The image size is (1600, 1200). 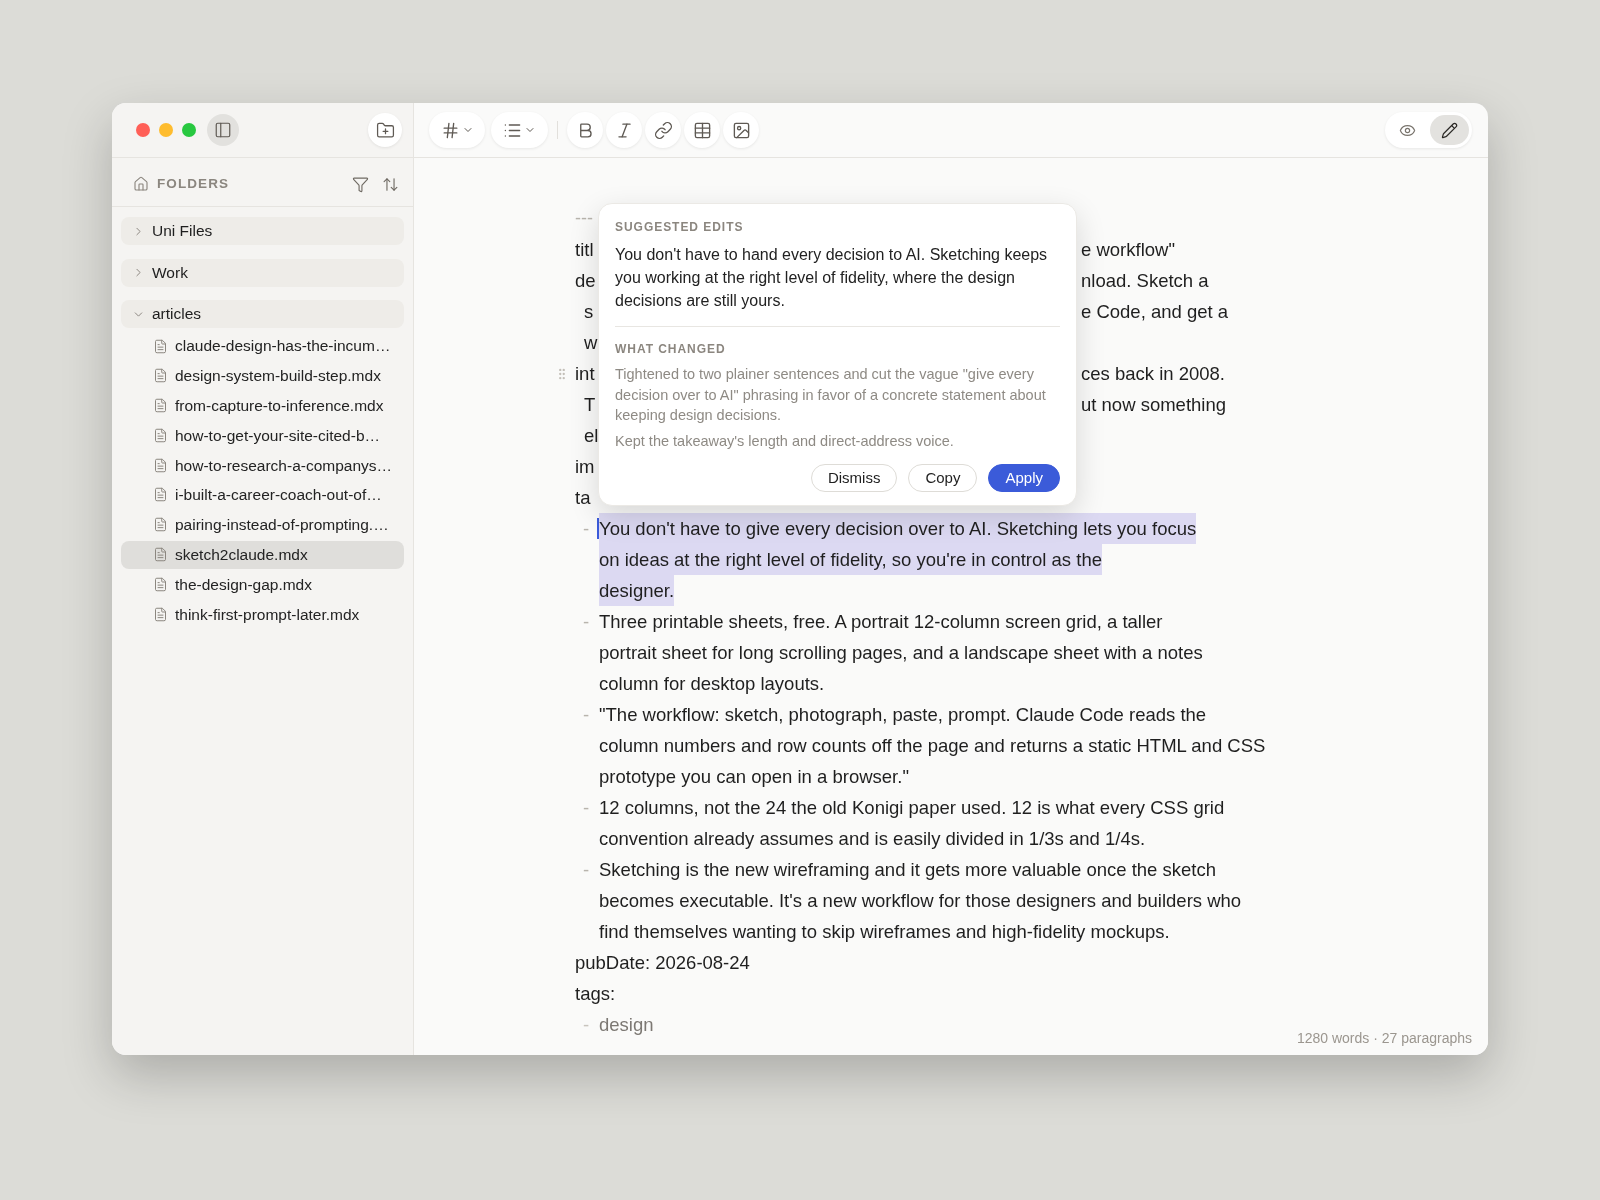 I want to click on bold-button, so click(x=585, y=130).